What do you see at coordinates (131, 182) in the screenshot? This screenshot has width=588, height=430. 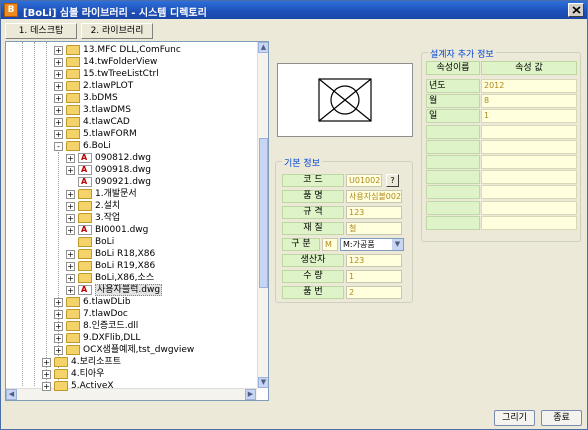 I see `tree-item-drawing: 090921.dwg` at bounding box center [131, 182].